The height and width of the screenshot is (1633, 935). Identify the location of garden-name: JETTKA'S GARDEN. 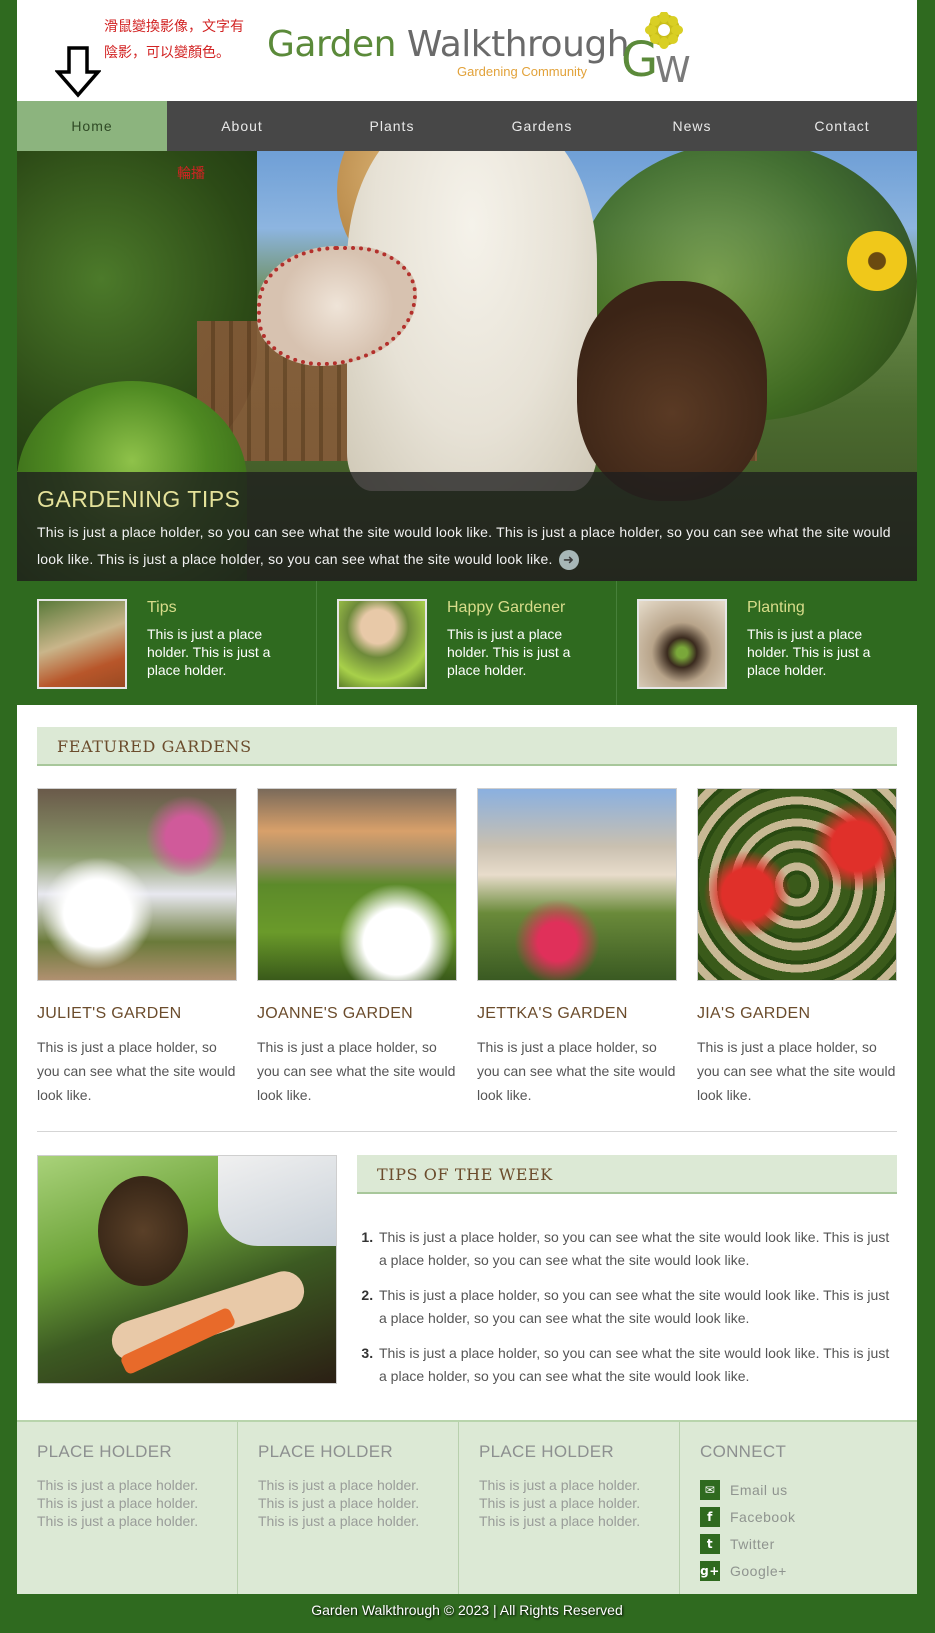
(577, 1014).